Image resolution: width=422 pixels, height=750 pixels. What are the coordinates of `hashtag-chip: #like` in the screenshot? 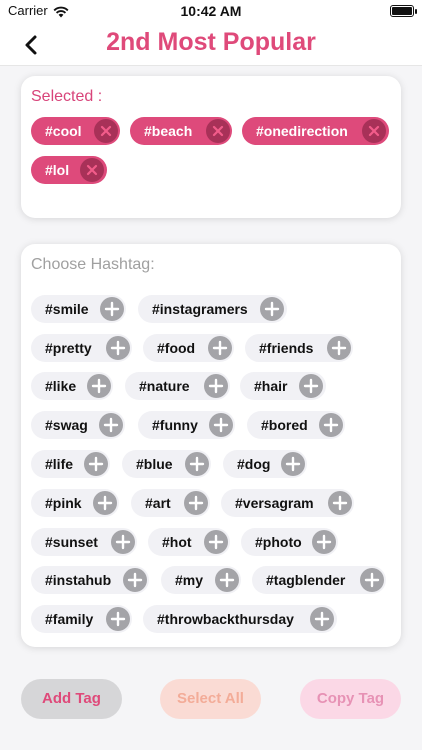 It's located at (72, 386).